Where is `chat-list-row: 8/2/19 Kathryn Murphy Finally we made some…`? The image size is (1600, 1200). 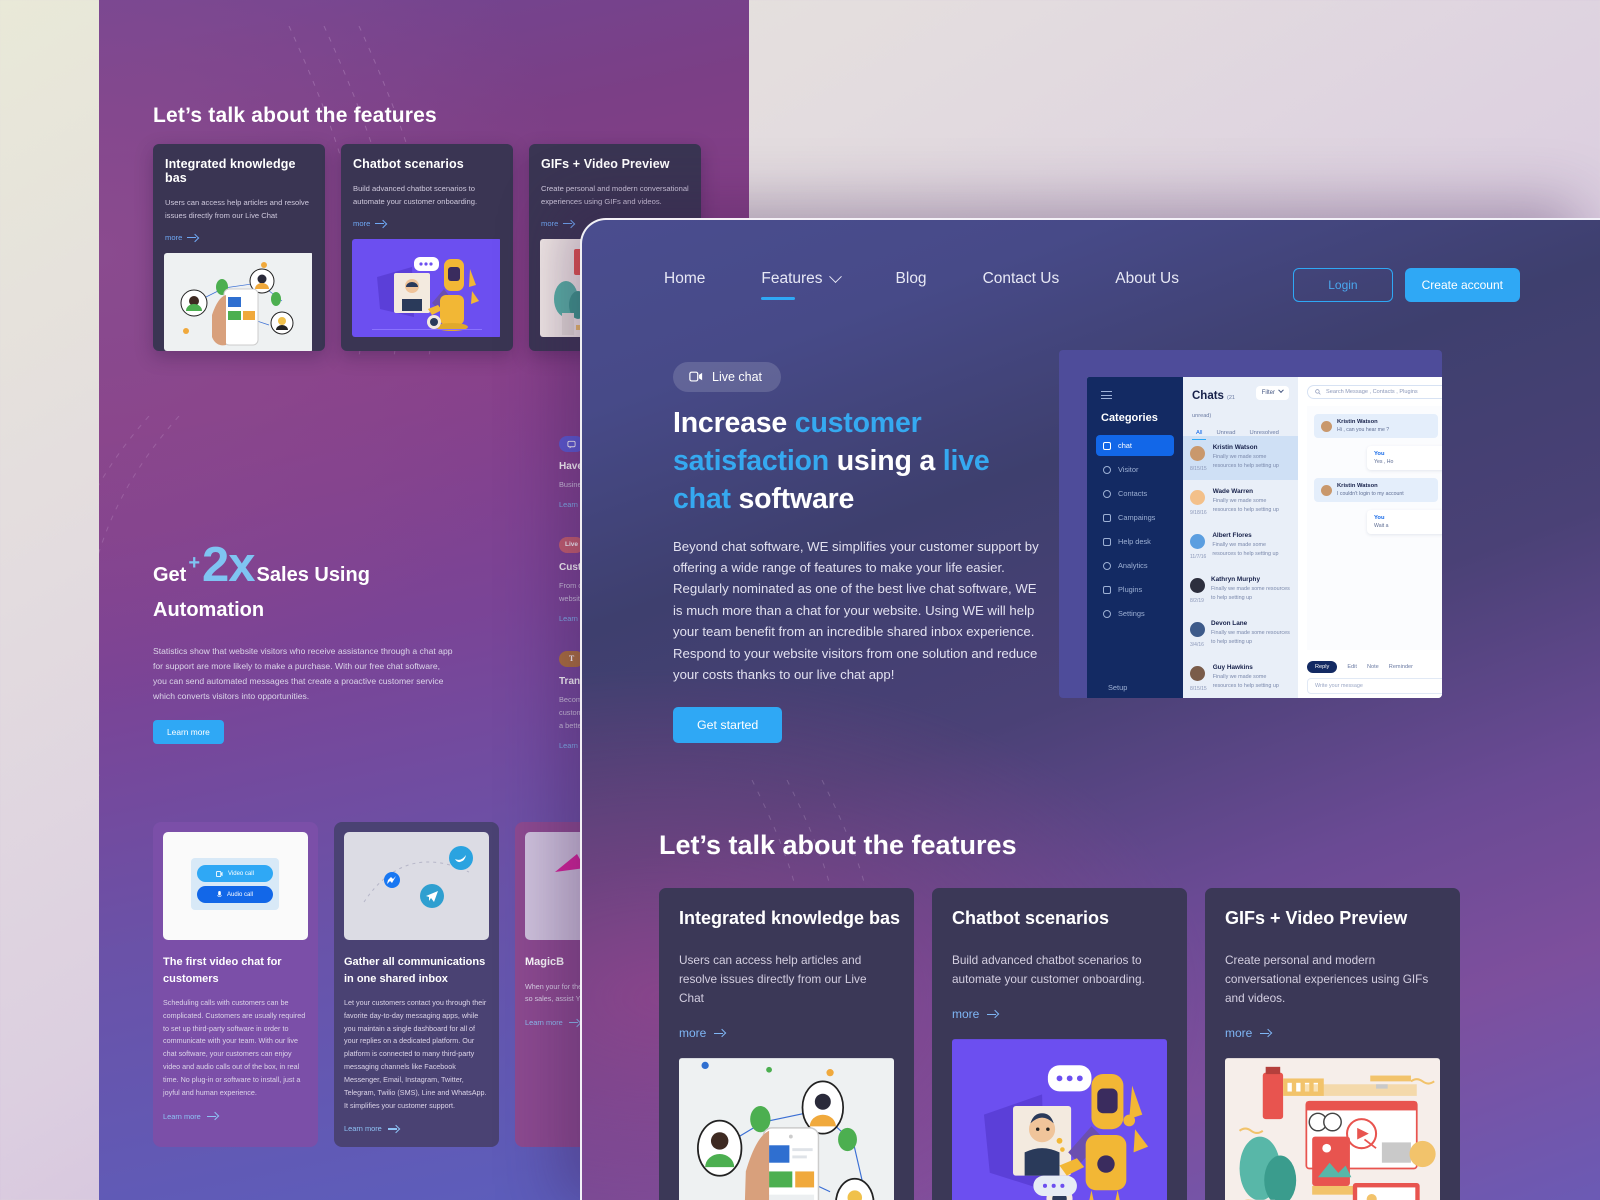 chat-list-row: 8/2/19 Kathryn Murphy Finally we made some… is located at coordinates (1240, 590).